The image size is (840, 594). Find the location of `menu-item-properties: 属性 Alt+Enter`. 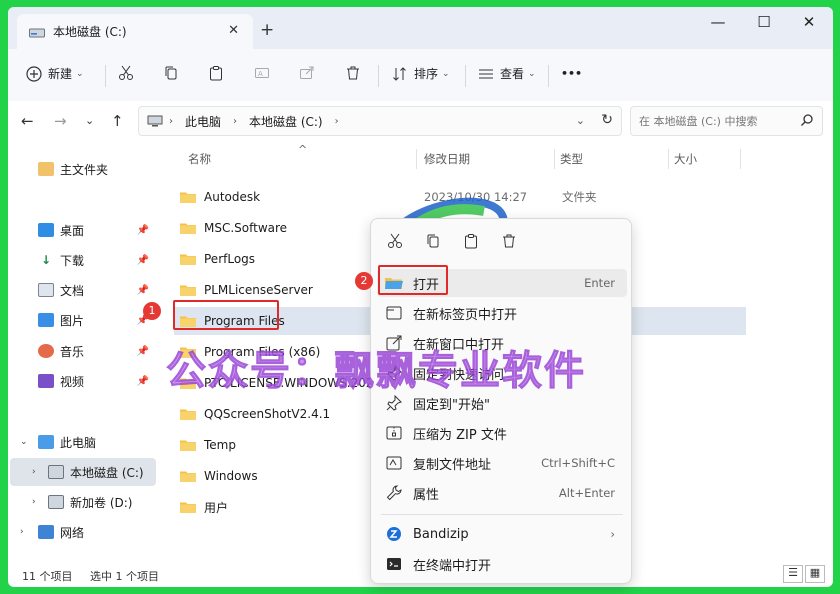

menu-item-properties: 属性 Alt+Enter is located at coordinates (502, 493).